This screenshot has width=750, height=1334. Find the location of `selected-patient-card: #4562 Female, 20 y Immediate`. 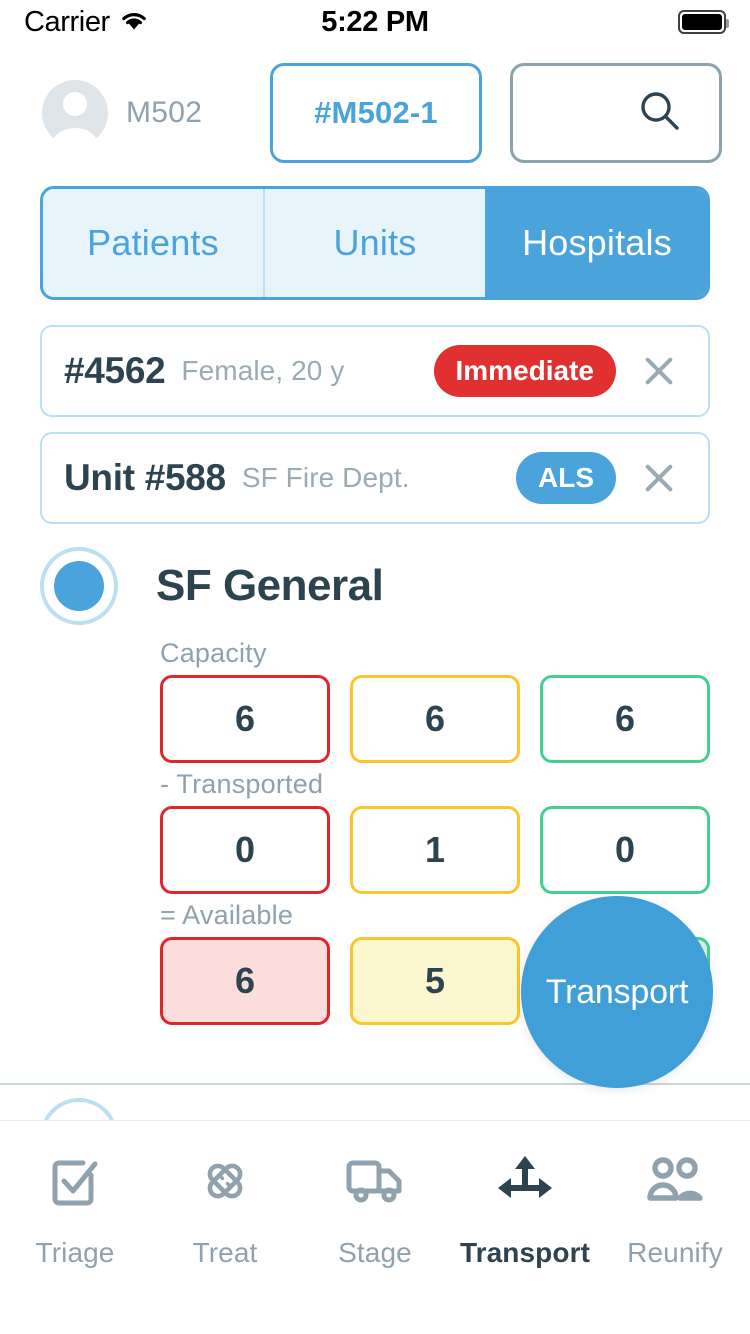

selected-patient-card: #4562 Female, 20 y Immediate is located at coordinates (375, 371).